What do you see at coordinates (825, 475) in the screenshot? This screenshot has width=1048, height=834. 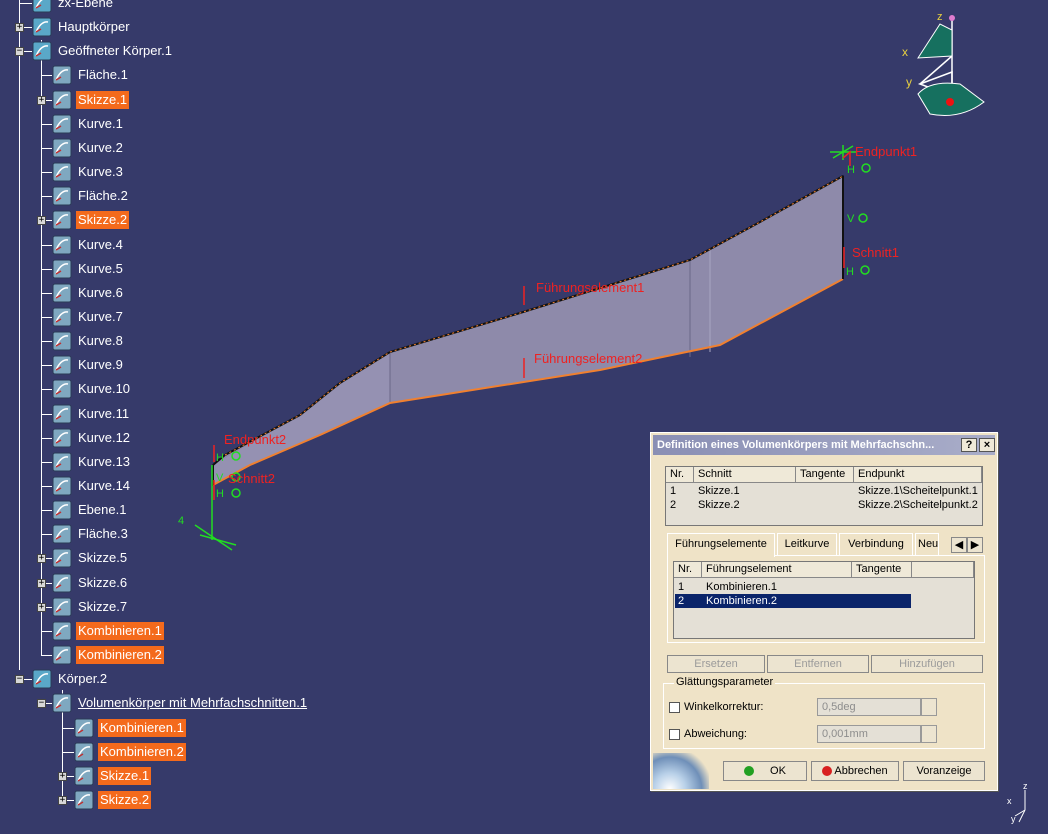 I see `sections-header-tangente: Tangente` at bounding box center [825, 475].